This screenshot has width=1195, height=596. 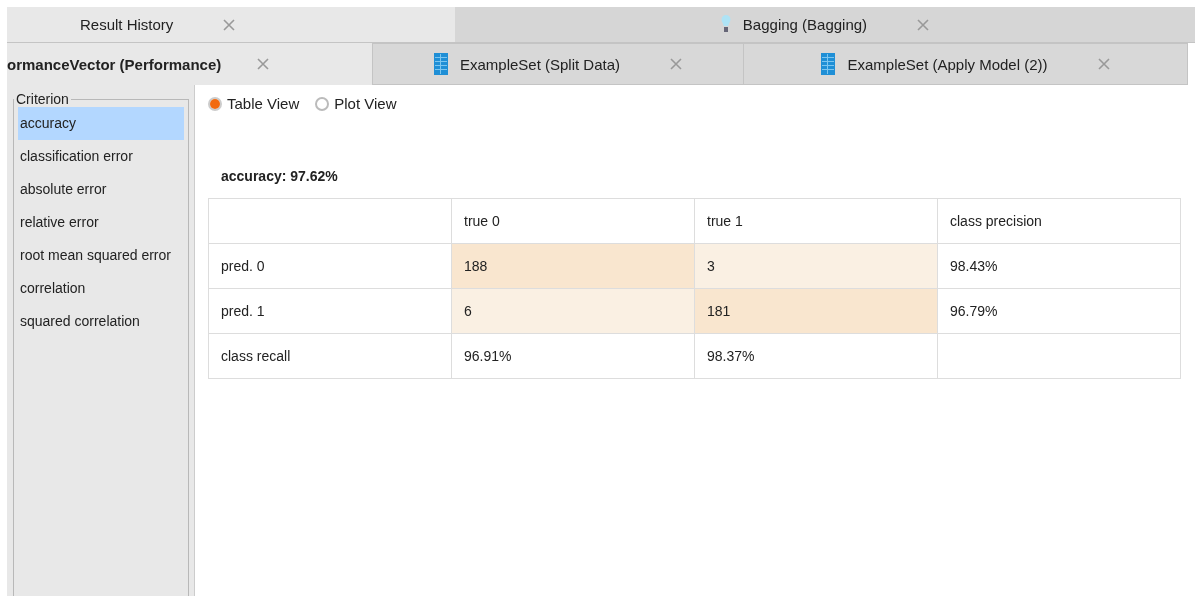 I want to click on tab-label: ormanceVector (Performance), so click(x=114, y=64).